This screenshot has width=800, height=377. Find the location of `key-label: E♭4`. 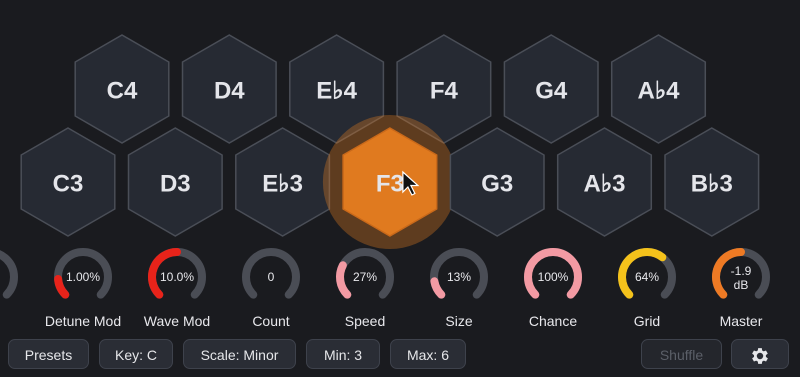

key-label: E♭4 is located at coordinates (336, 91).